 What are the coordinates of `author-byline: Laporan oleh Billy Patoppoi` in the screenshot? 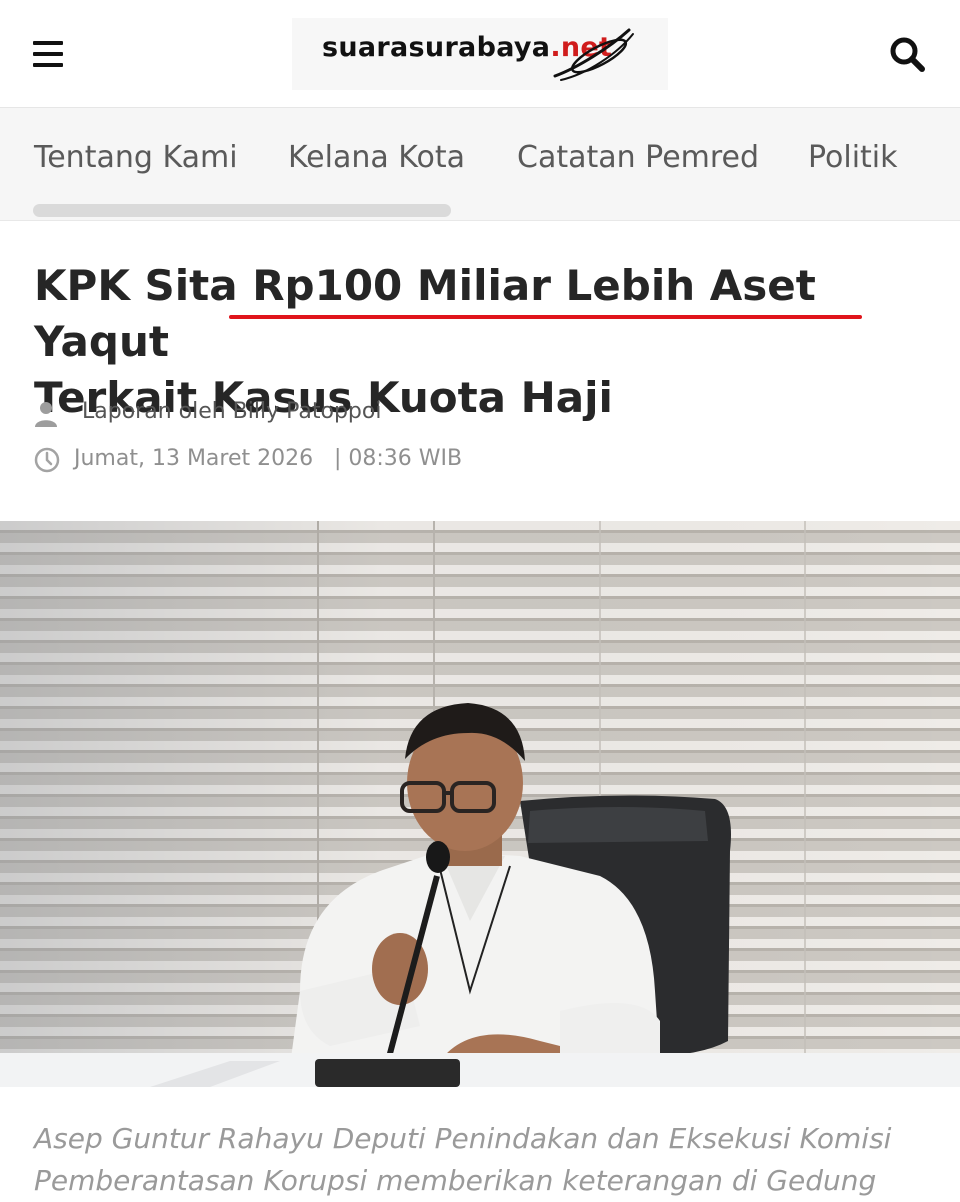 It's located at (232, 411).